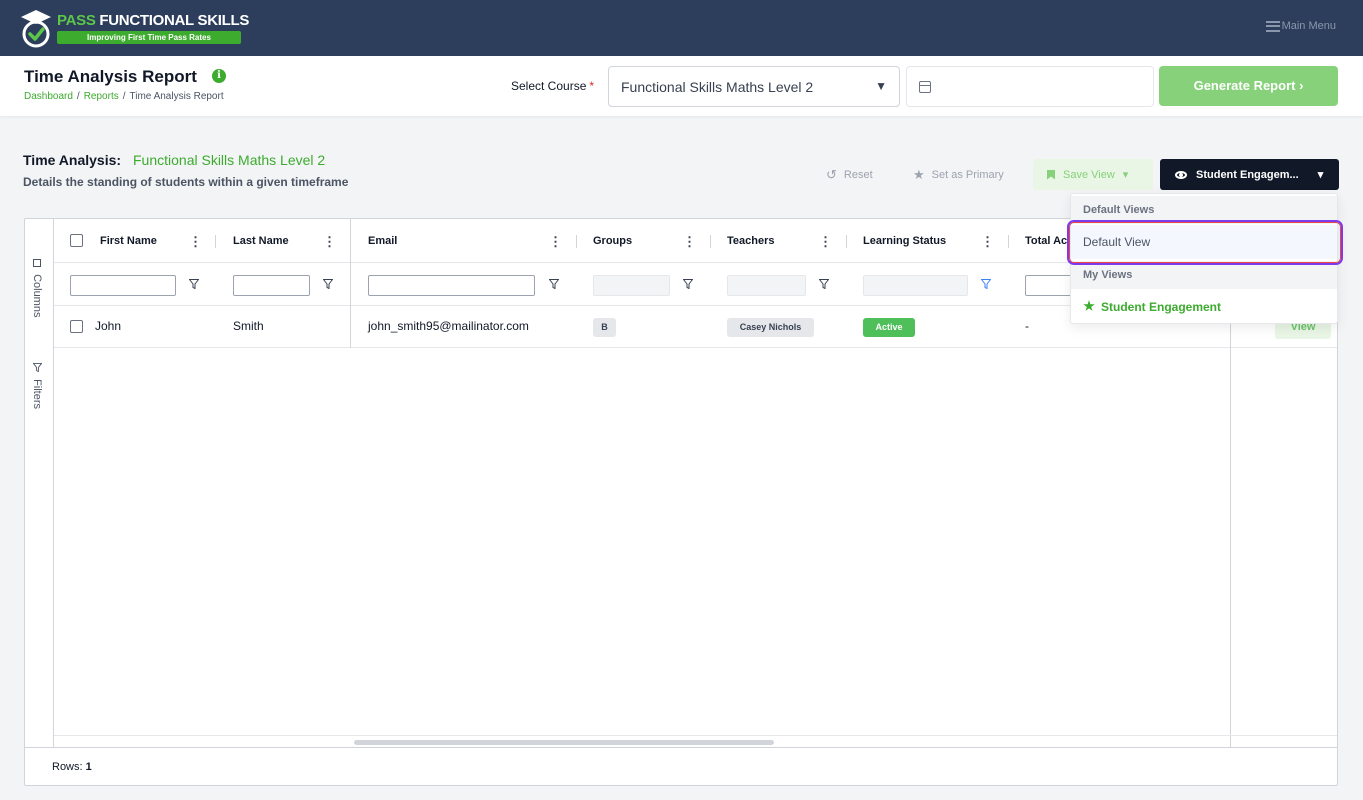 The image size is (1363, 800). I want to click on group-badge: B, so click(604, 327).